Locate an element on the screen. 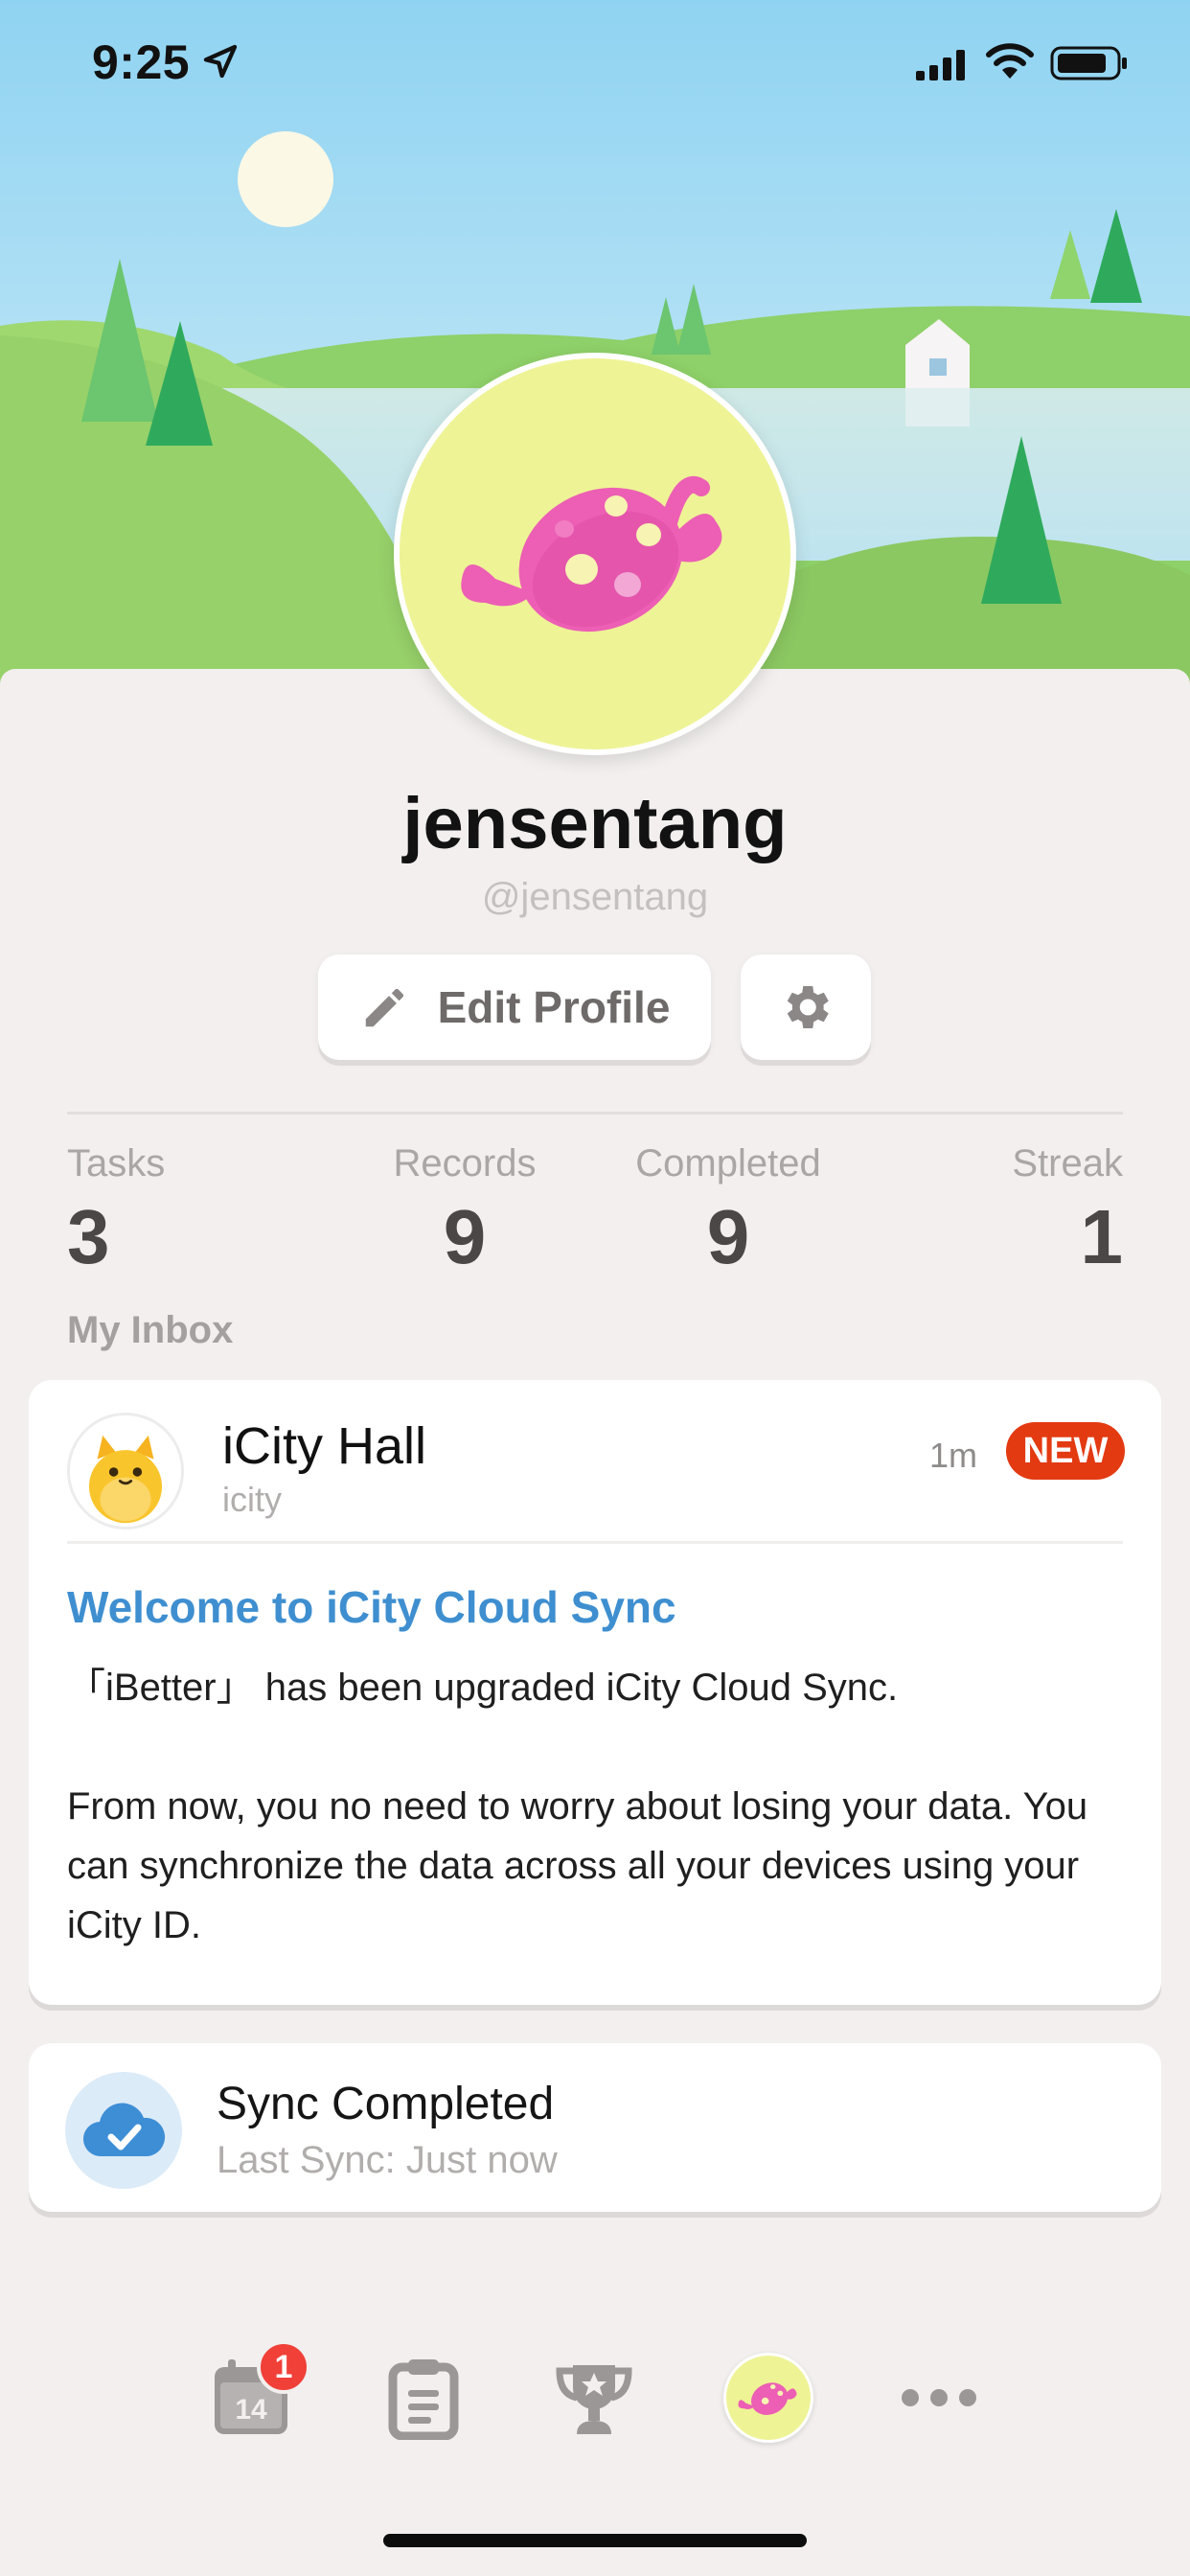  card-divider is located at coordinates (595, 1542).